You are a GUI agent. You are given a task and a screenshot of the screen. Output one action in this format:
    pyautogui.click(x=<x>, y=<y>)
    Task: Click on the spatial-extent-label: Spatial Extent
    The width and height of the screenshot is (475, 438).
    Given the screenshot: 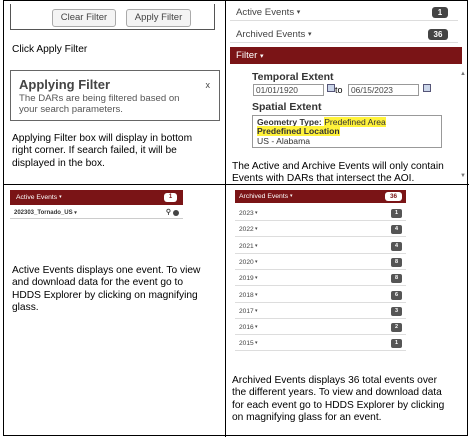 What is the action you would take?
    pyautogui.click(x=287, y=107)
    